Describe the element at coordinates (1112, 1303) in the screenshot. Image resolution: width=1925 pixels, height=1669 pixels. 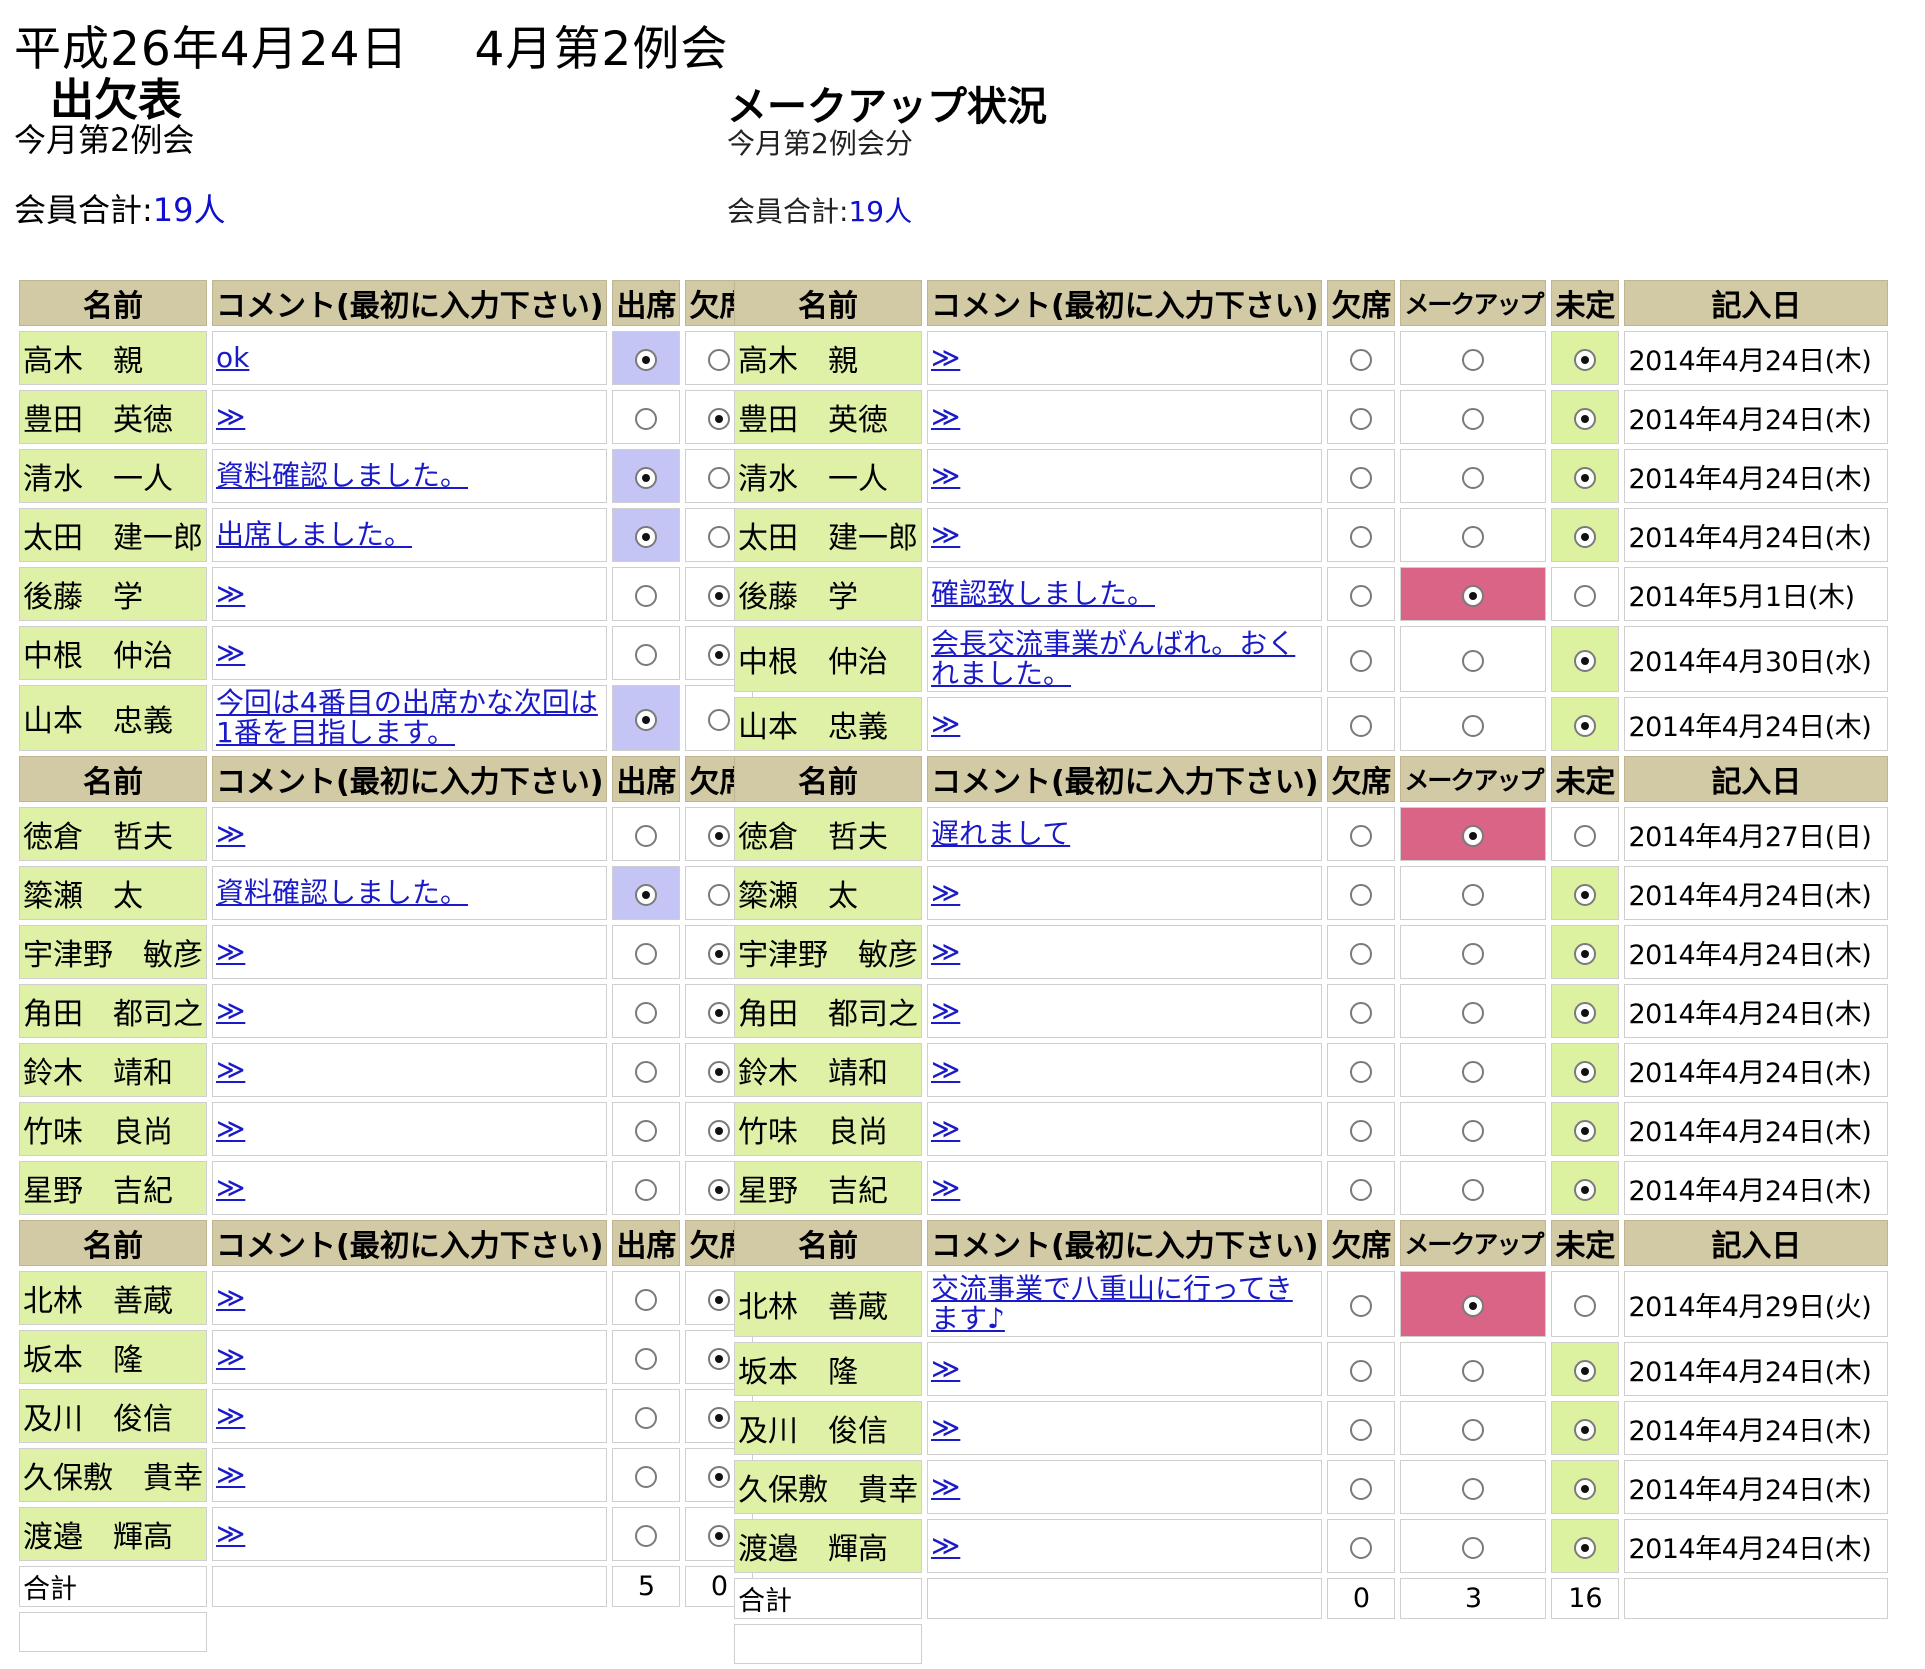
I see `comment-link: 交流事業で八重山に行ってきます♪` at that location.